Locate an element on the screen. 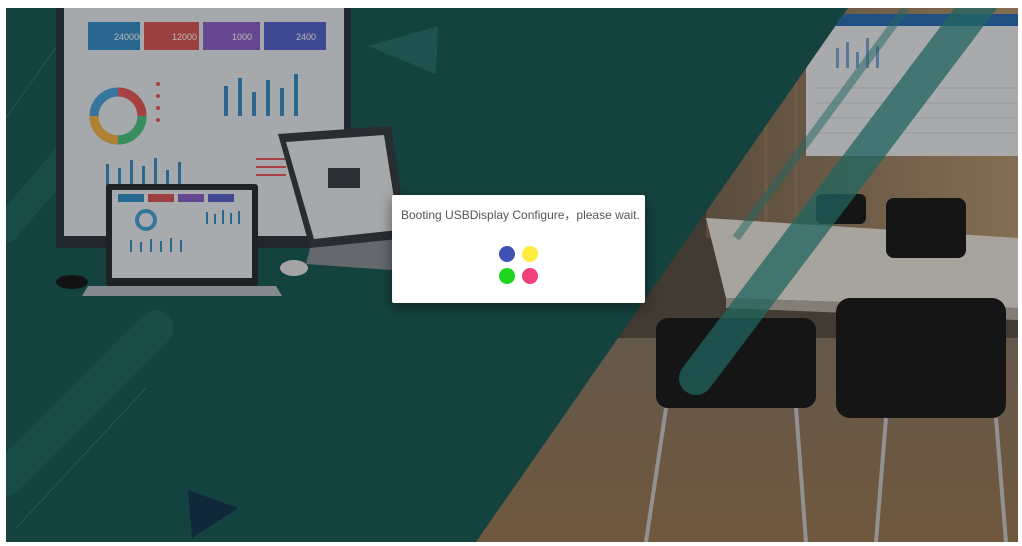 The height and width of the screenshot is (546, 1022). spinner-dot-green is located at coordinates (507, 276).